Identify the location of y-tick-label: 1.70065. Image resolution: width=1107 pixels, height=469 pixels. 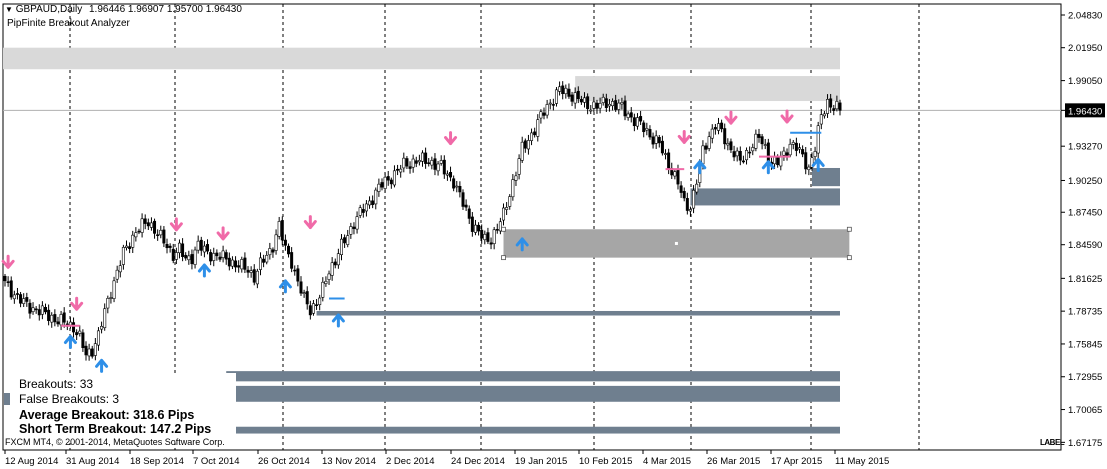
(1085, 410).